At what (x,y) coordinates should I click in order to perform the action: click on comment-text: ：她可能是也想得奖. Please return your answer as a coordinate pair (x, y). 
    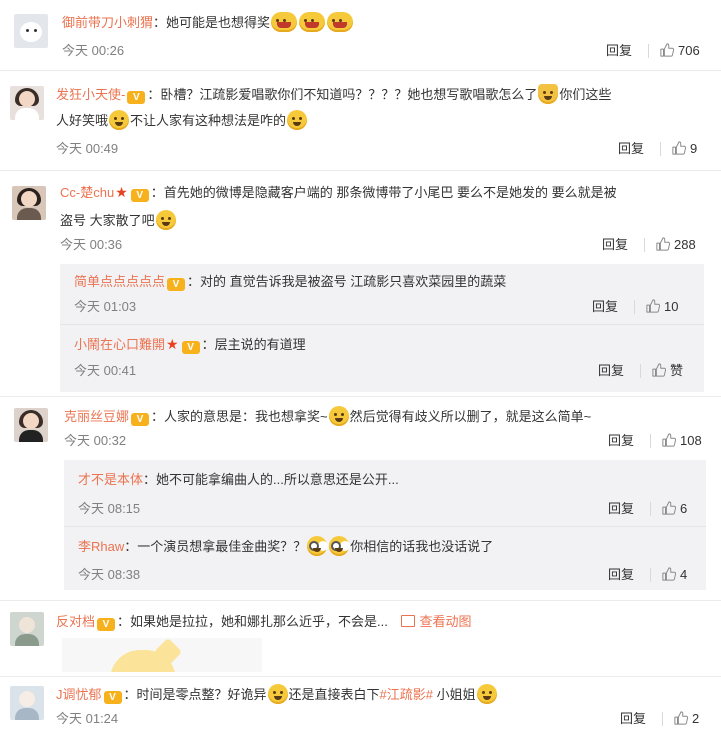
    Looking at the image, I should click on (212, 22).